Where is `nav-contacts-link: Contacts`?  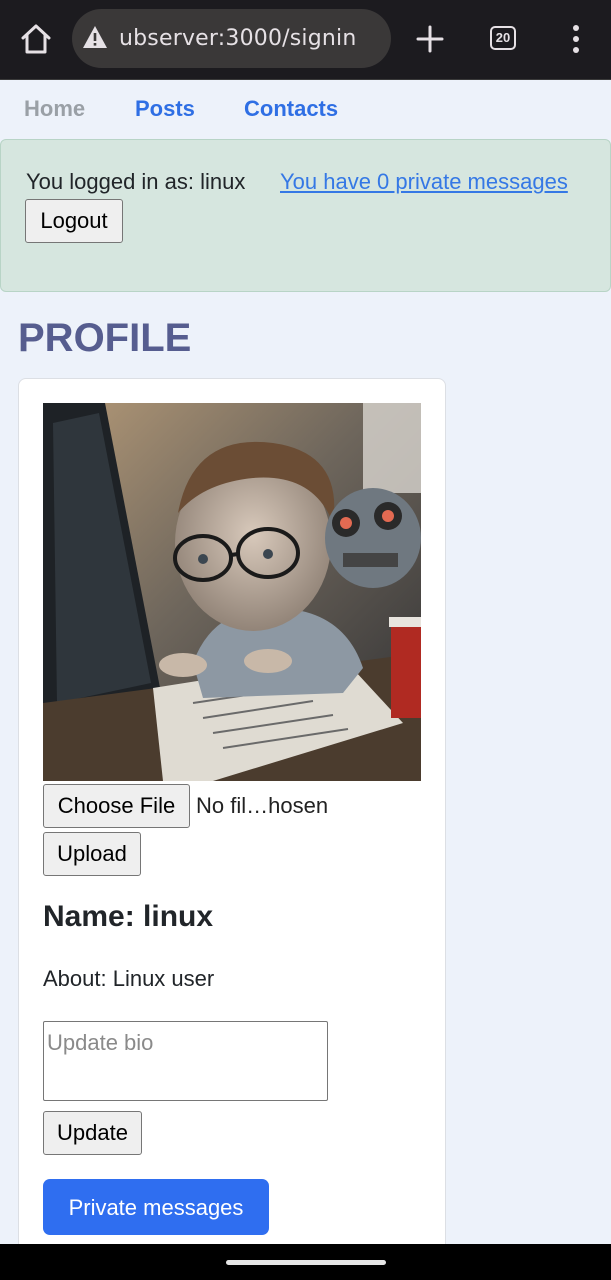
nav-contacts-link: Contacts is located at coordinates (291, 109).